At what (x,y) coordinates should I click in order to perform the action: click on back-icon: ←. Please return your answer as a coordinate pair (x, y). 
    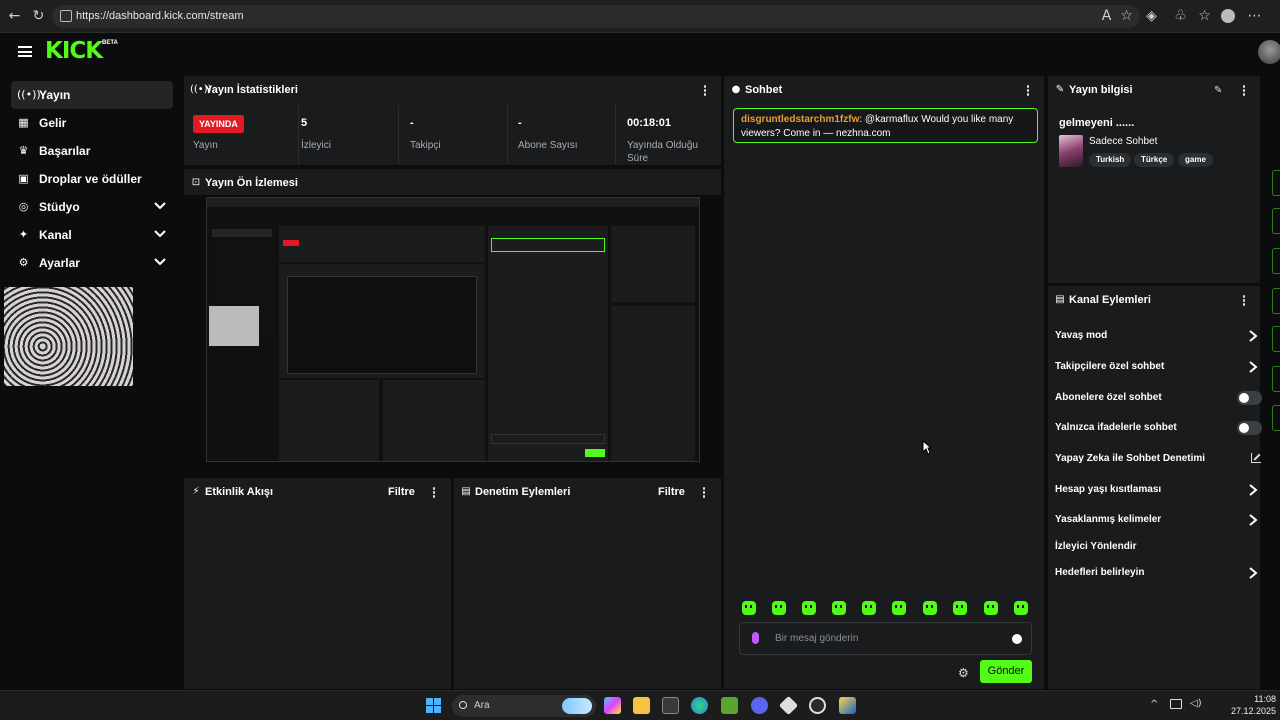
    Looking at the image, I should click on (14, 16).